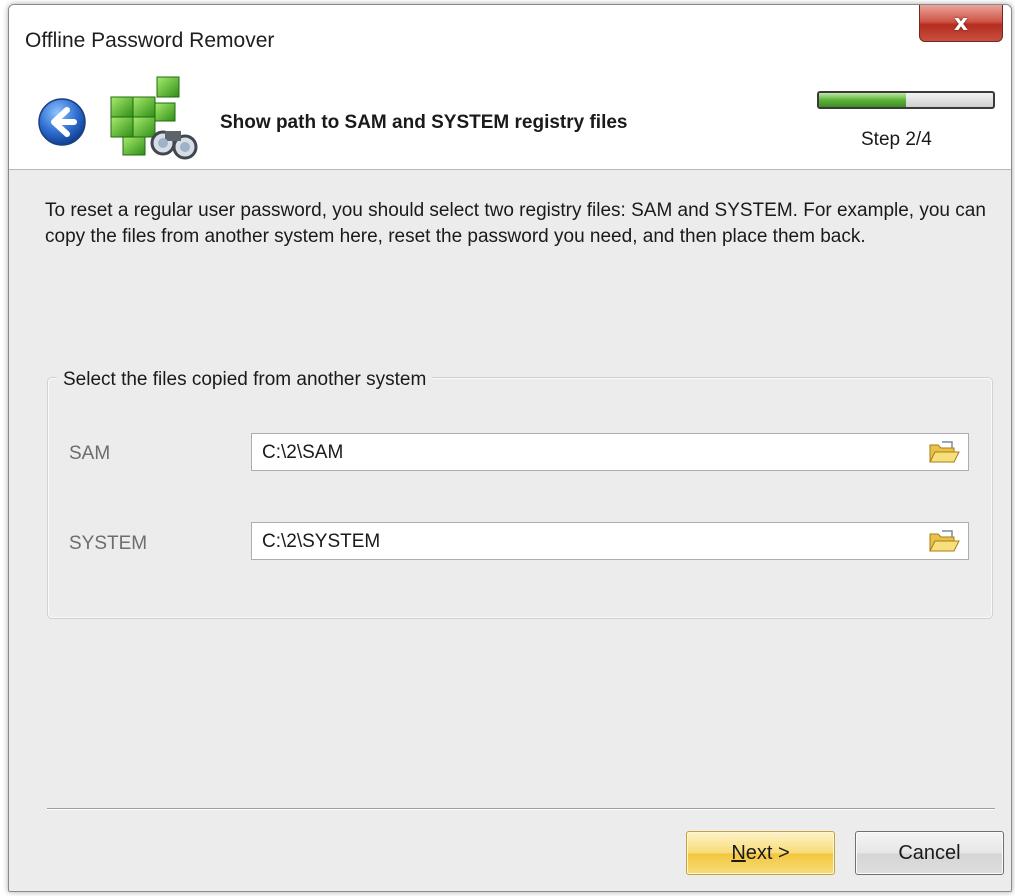 The image size is (1015, 896). I want to click on close-icon: x, so click(961, 23).